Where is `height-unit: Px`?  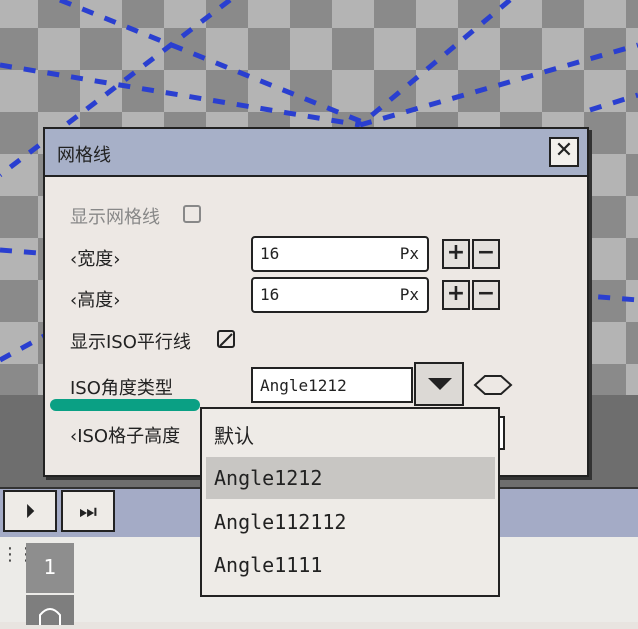
height-unit: Px is located at coordinates (409, 294).